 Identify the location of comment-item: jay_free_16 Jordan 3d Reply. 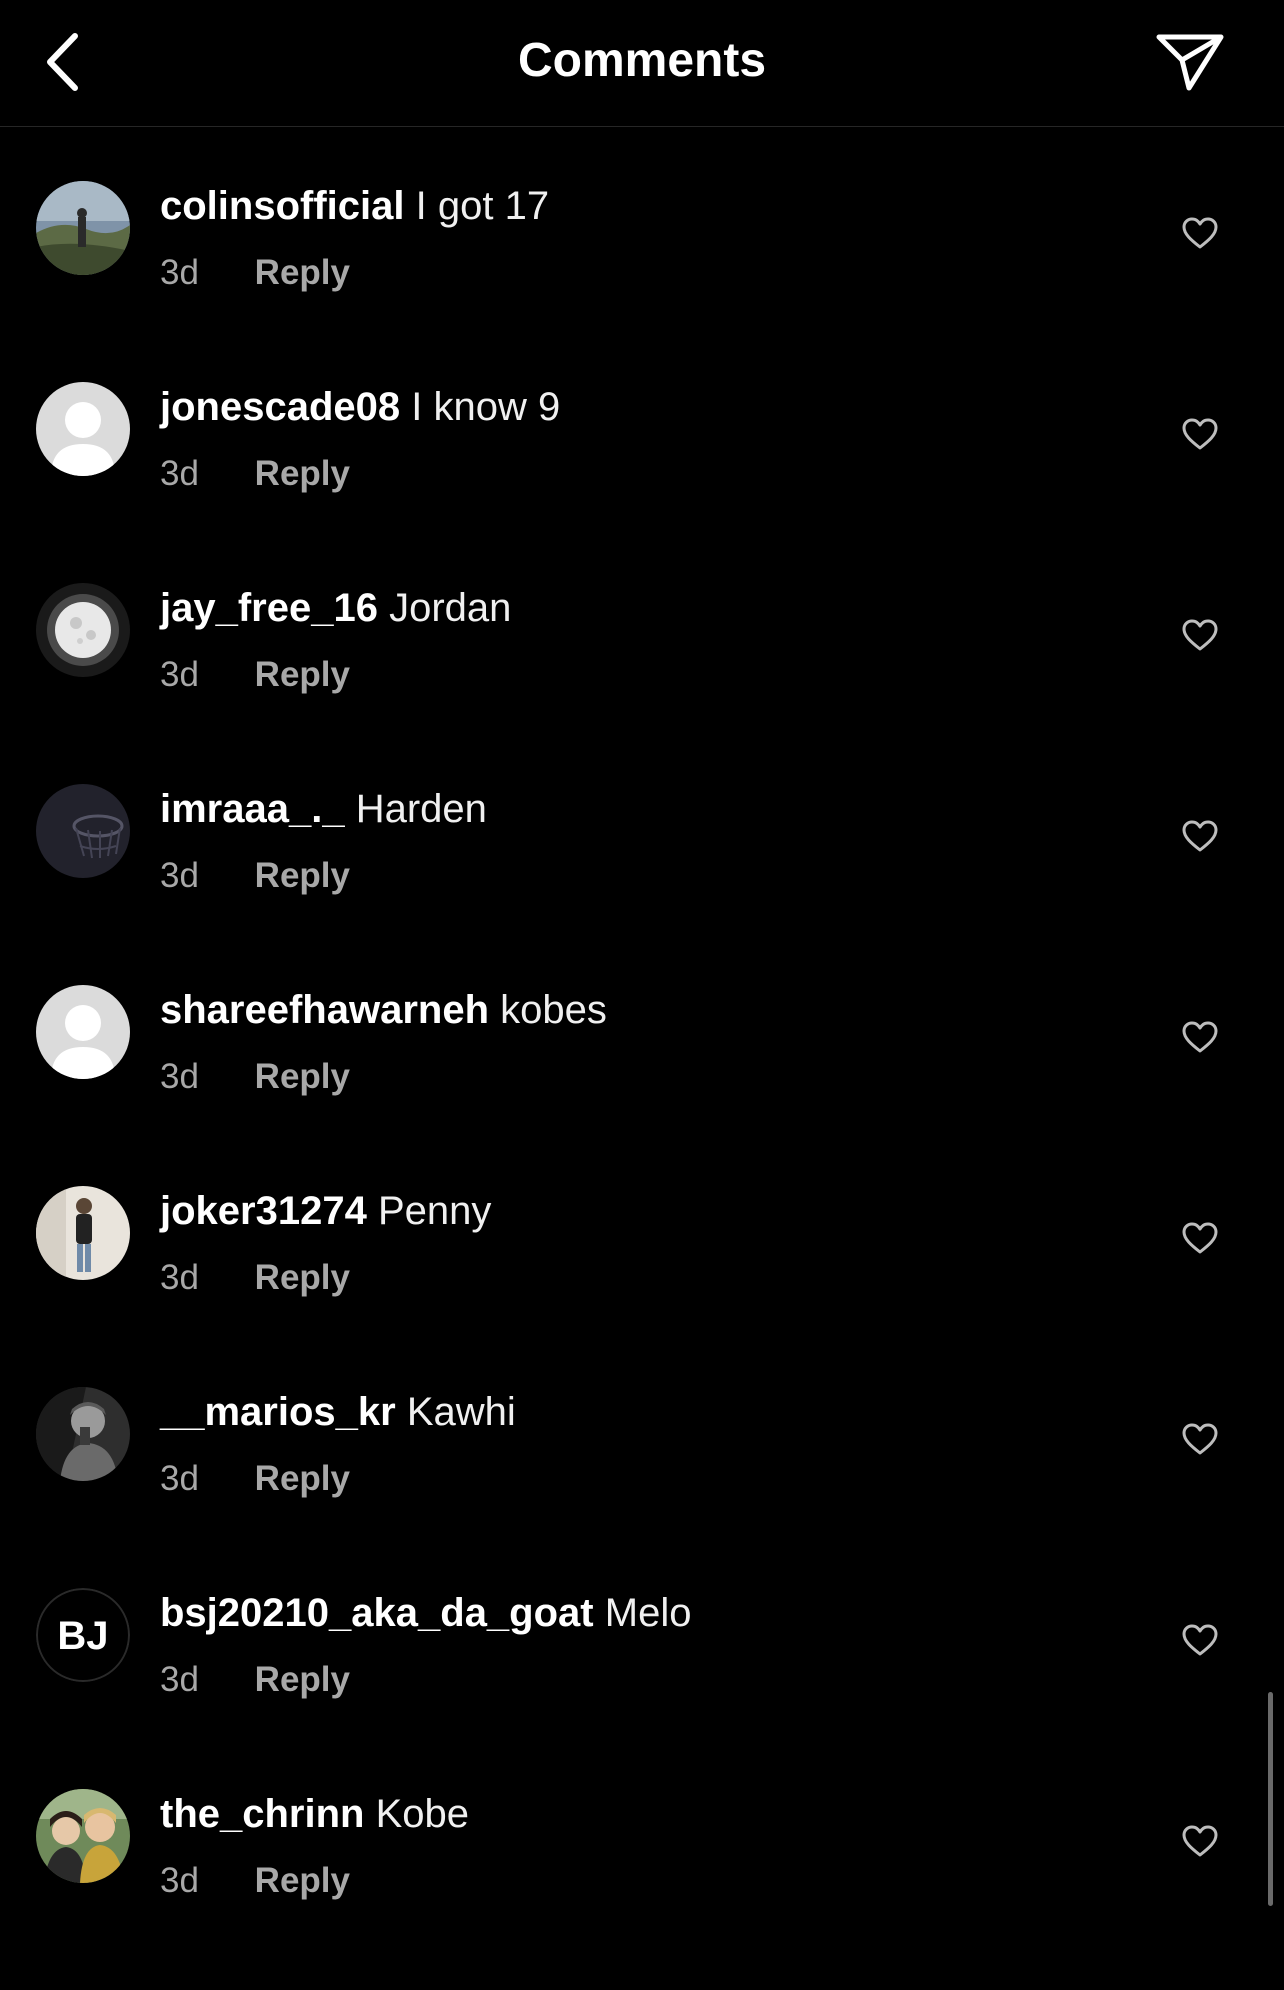
(642, 683).